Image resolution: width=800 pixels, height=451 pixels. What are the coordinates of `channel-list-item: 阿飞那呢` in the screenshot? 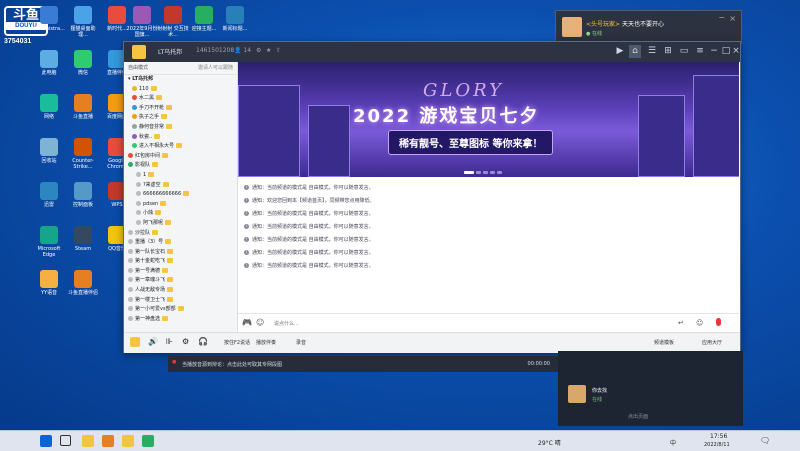 It's located at (180, 224).